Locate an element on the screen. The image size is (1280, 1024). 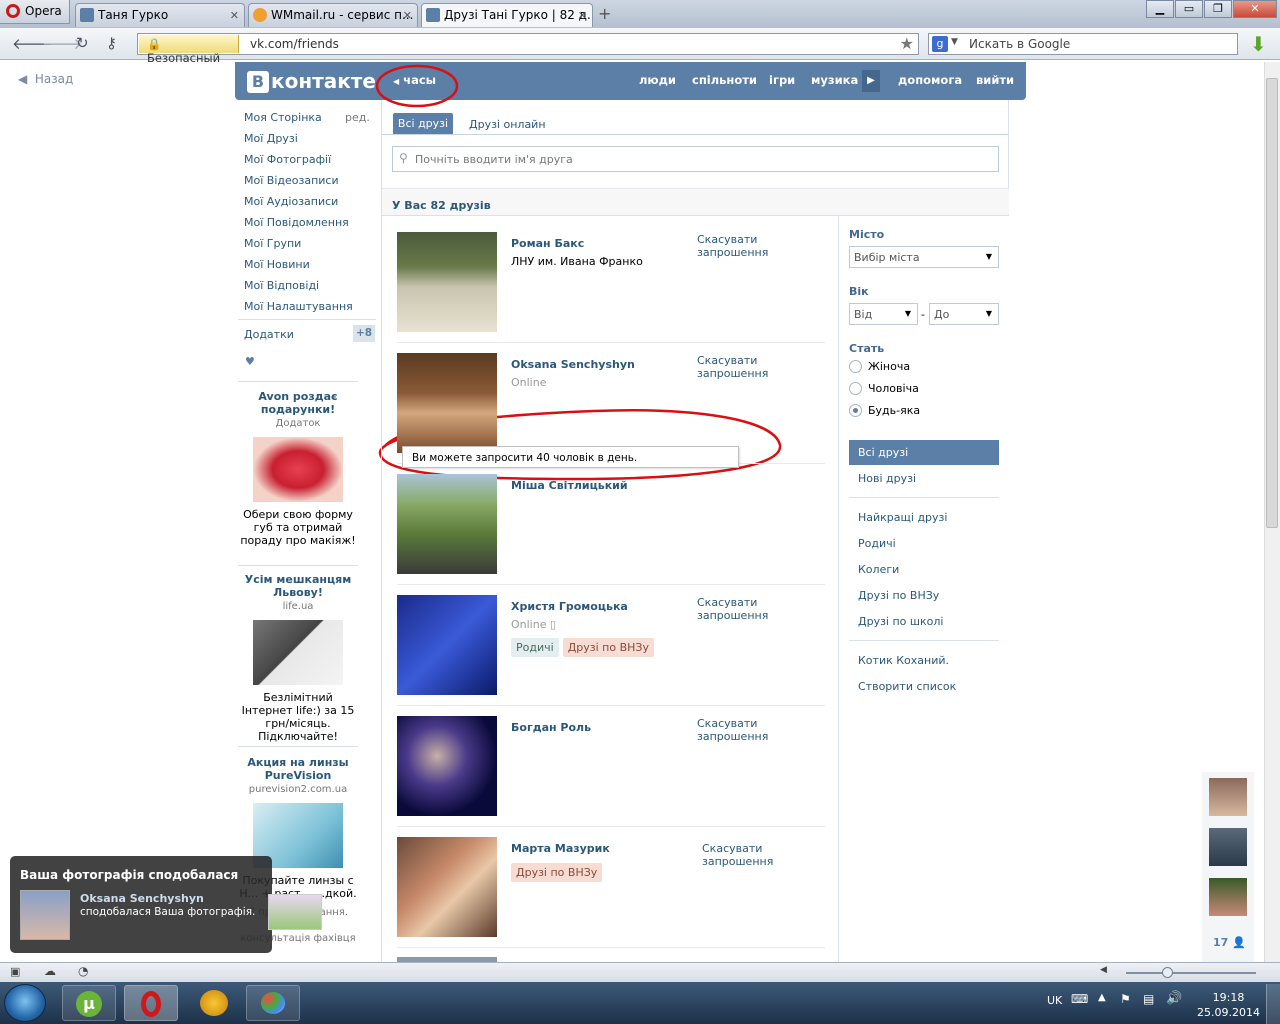
menu-my-videos: Мої Відеозаписи is located at coordinates (291, 180).